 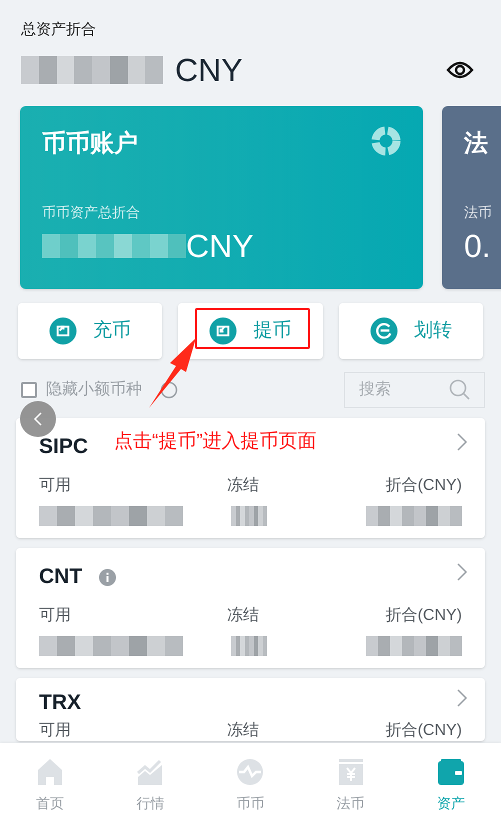 What do you see at coordinates (451, 772) in the screenshot?
I see `assets-tab-icon` at bounding box center [451, 772].